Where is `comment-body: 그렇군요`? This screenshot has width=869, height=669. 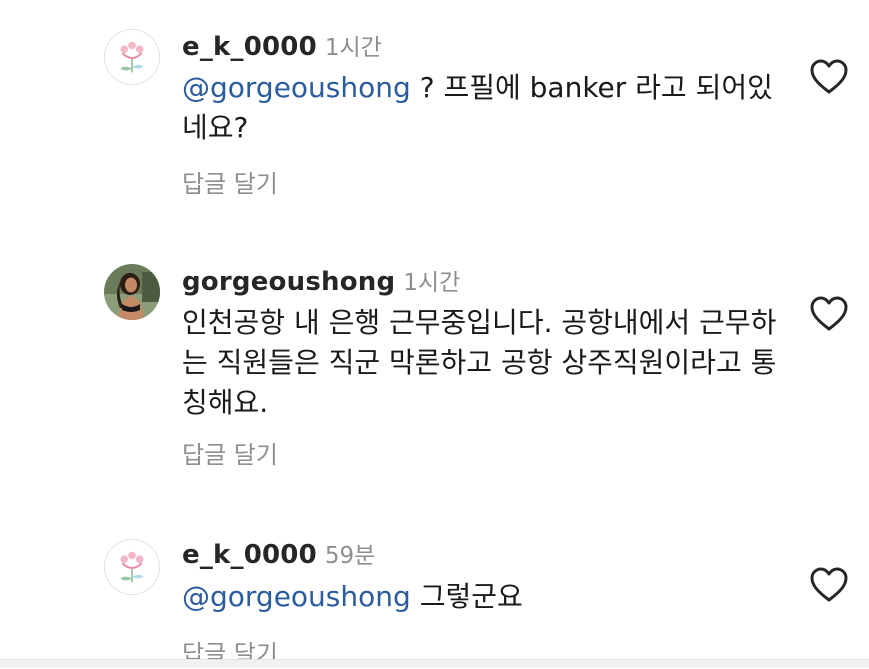
comment-body: 그렇군요 is located at coordinates (466, 596).